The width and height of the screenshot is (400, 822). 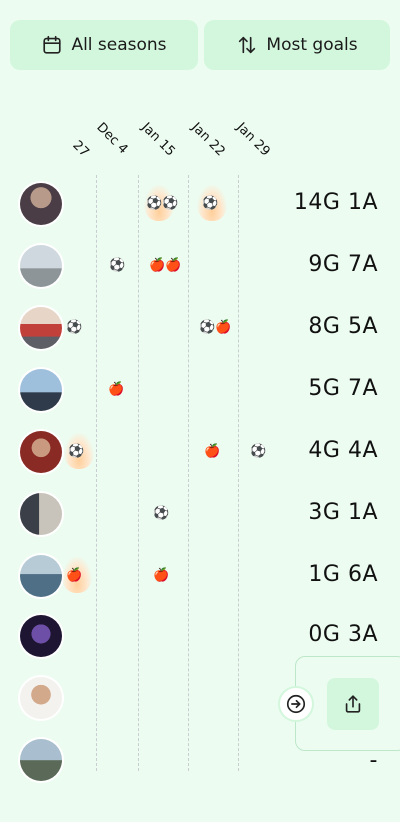 What do you see at coordinates (335, 202) in the screenshot?
I see `player-stats: 14G 1A` at bounding box center [335, 202].